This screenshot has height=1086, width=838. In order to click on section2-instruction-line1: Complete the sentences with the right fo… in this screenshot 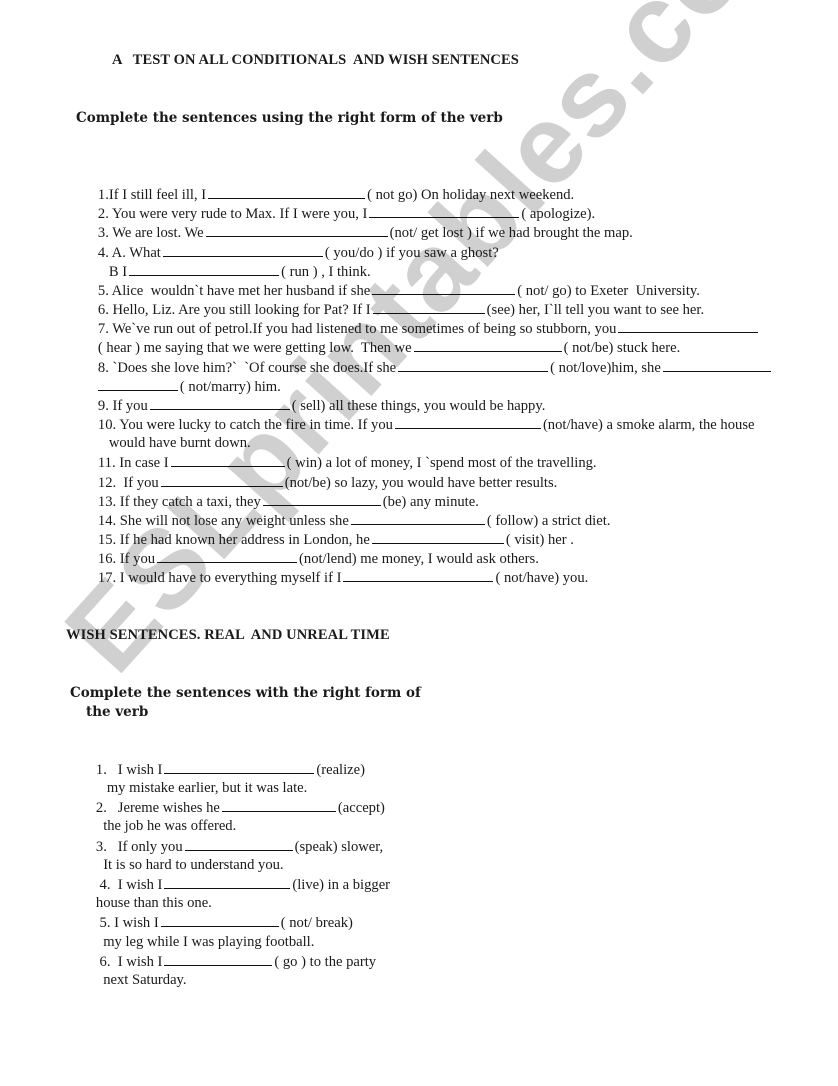, I will do `click(245, 693)`.